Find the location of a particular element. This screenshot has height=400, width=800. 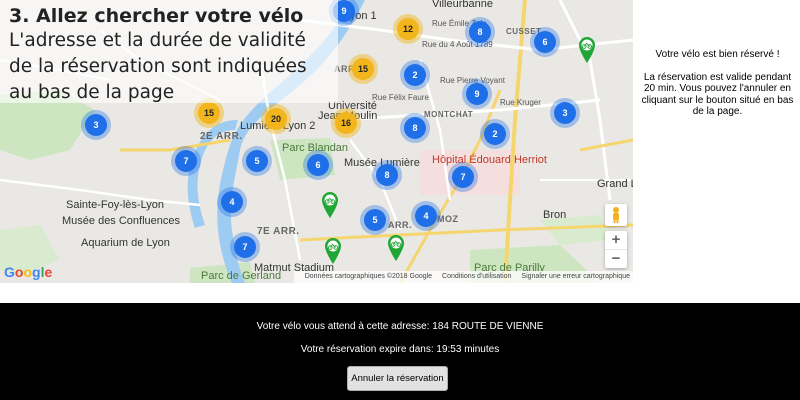

map-label-villeurbanne: Villeurbanne is located at coordinates (462, 5).